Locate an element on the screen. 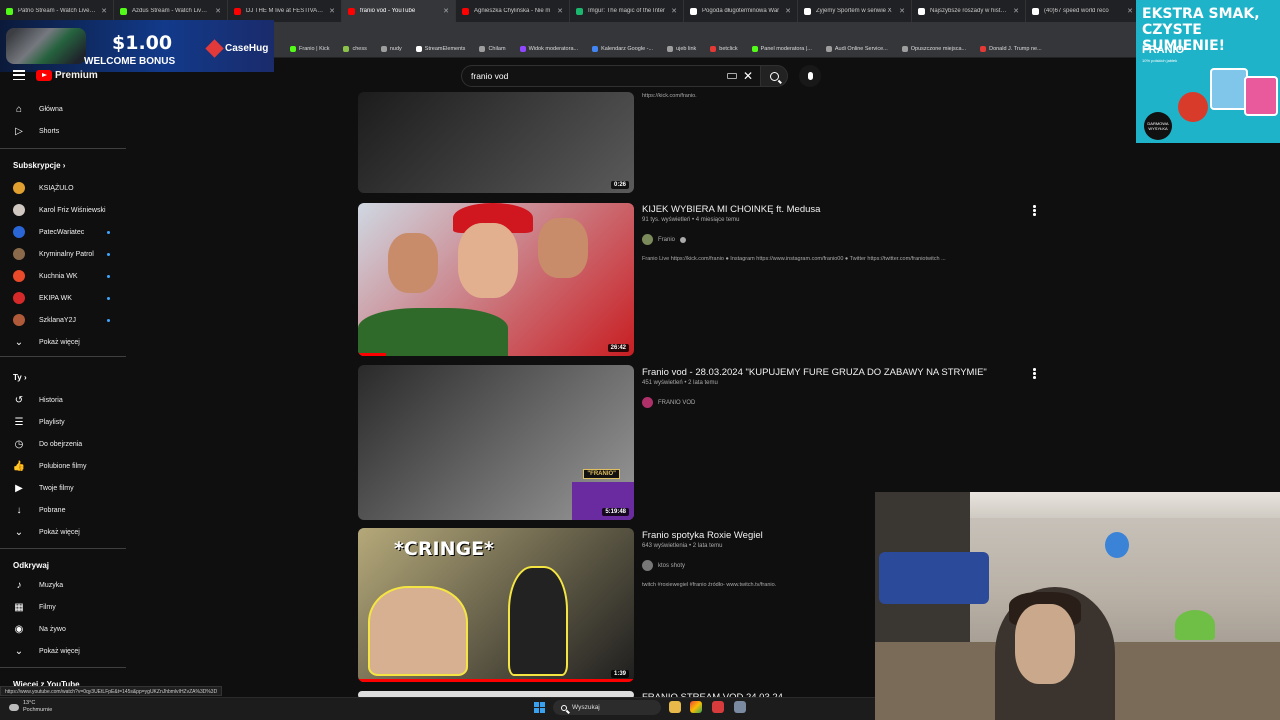  sidebar-item: EKIPA WK is located at coordinates (64, 298).